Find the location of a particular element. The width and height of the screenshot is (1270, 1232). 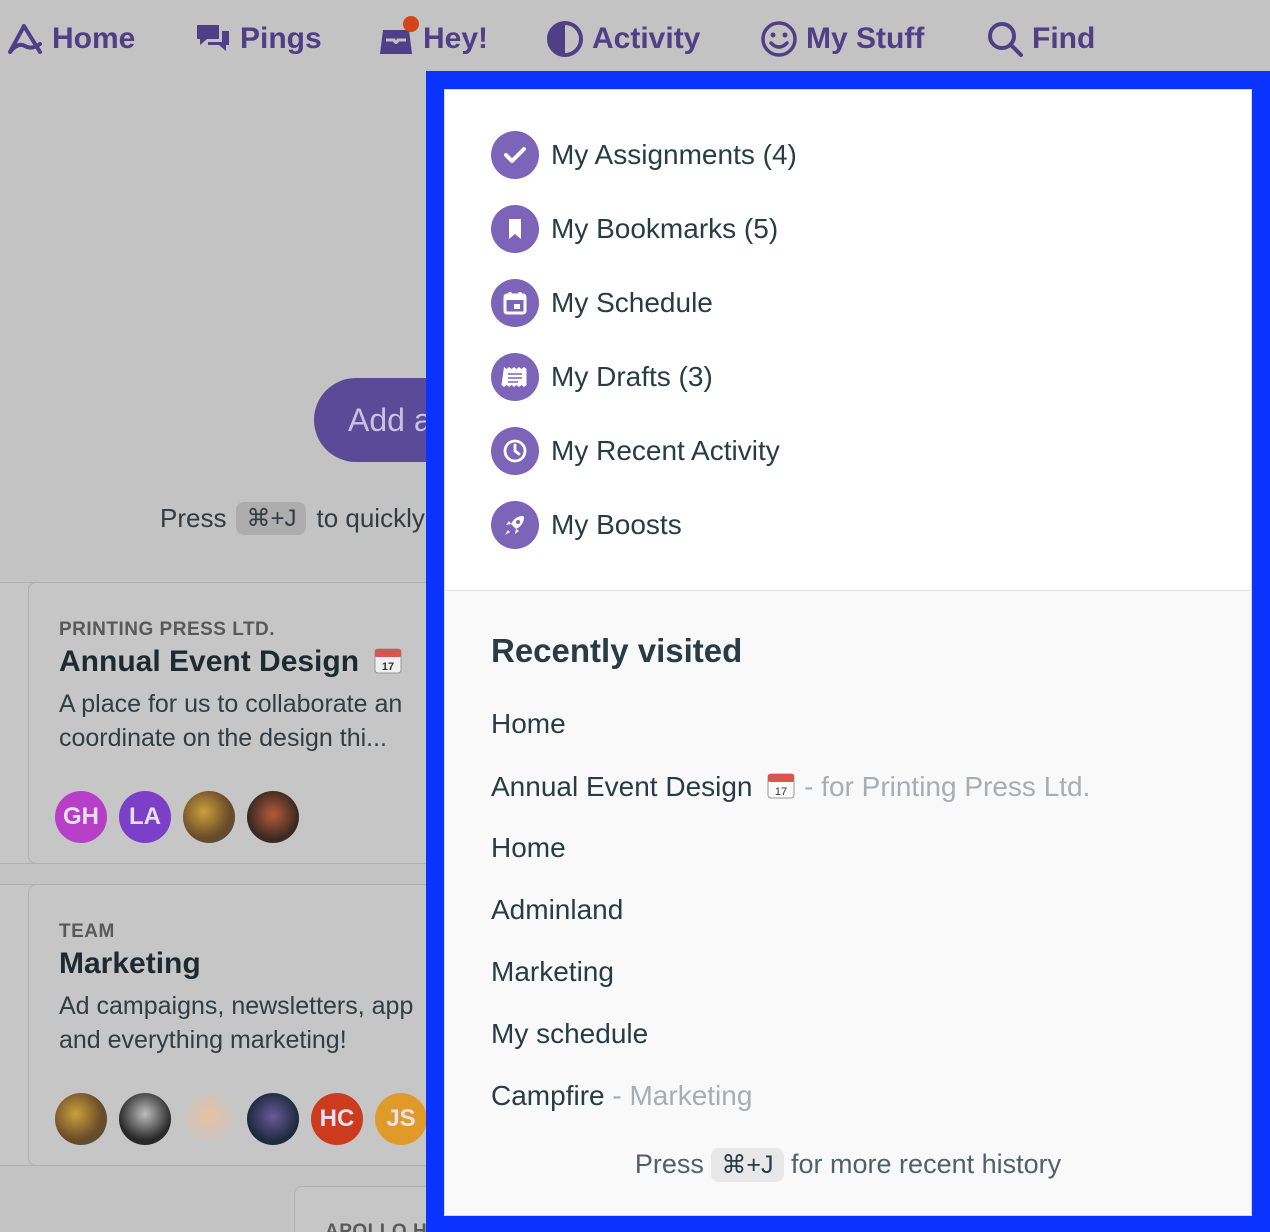

menu-item-my-boosts: My Boosts is located at coordinates (586, 525).